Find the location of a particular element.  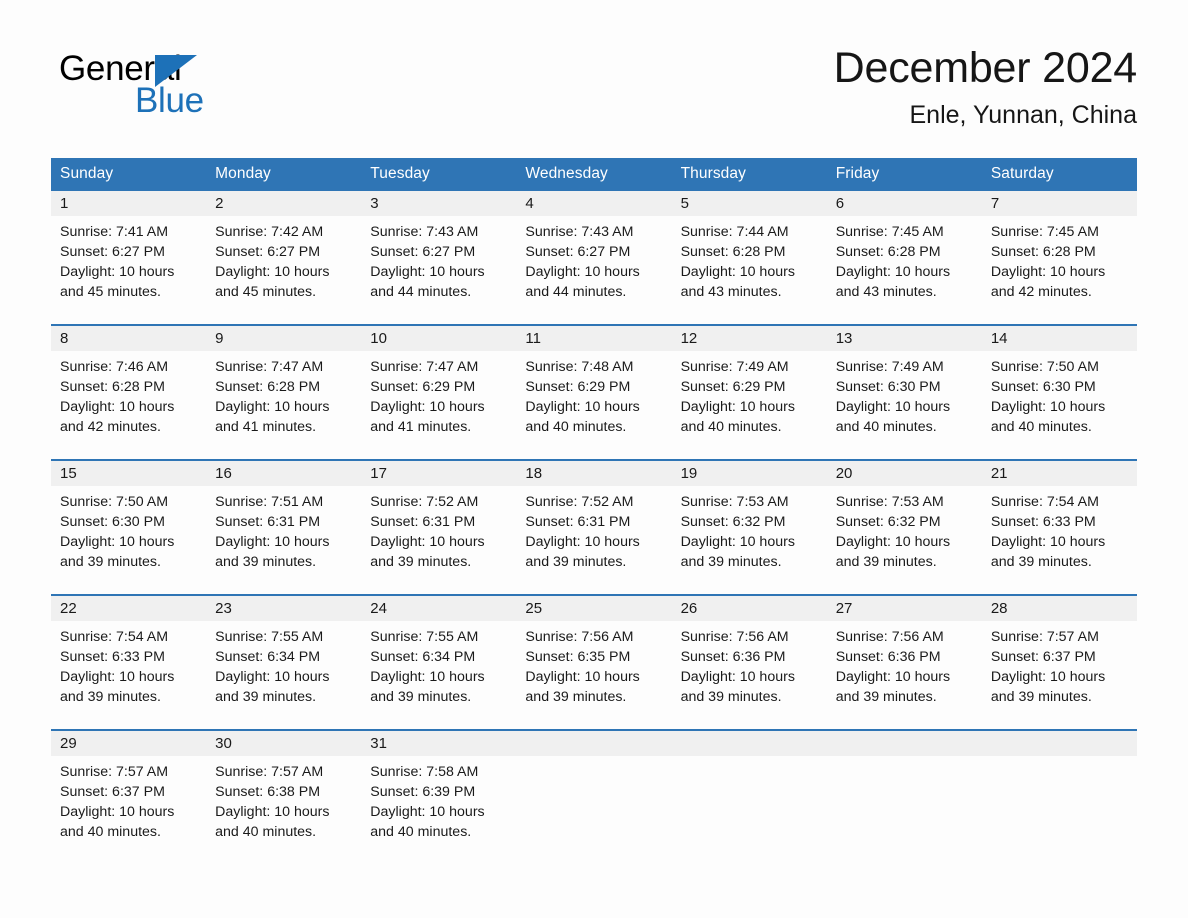

day-number: 8 is located at coordinates (129, 338).